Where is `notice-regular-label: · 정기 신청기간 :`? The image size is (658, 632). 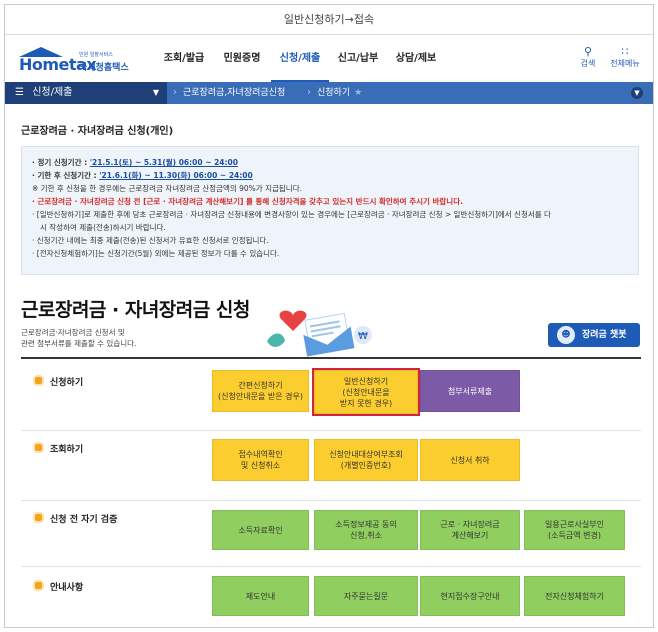
notice-regular-label: · 정기 신청기간 : is located at coordinates (61, 162).